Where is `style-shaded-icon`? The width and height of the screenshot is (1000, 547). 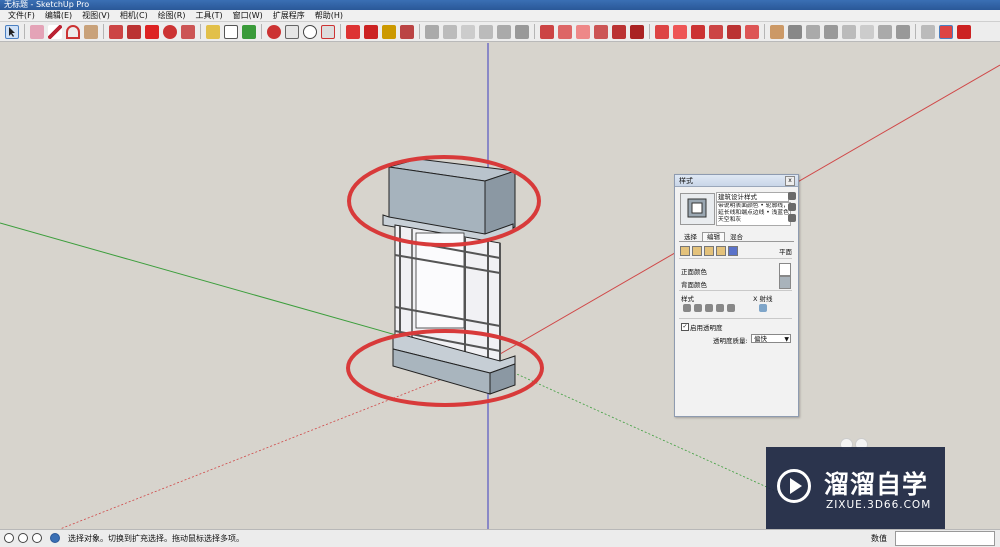
style-shaded-icon is located at coordinates (601, 31).